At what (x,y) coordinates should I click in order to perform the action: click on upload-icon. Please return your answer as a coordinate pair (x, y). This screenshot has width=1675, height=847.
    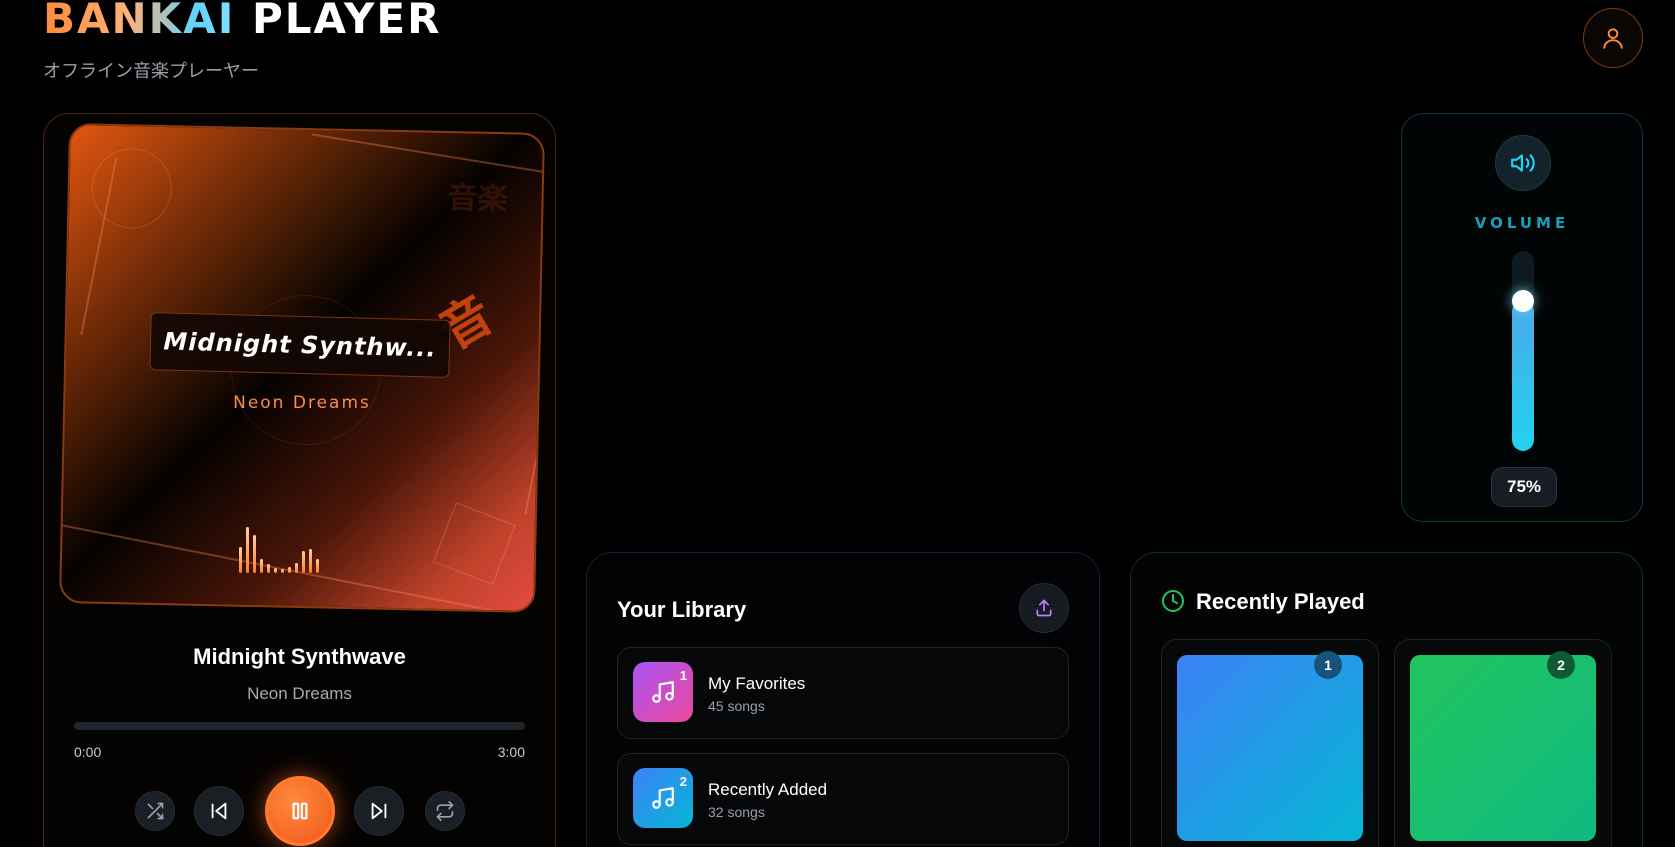
    Looking at the image, I should click on (1044, 608).